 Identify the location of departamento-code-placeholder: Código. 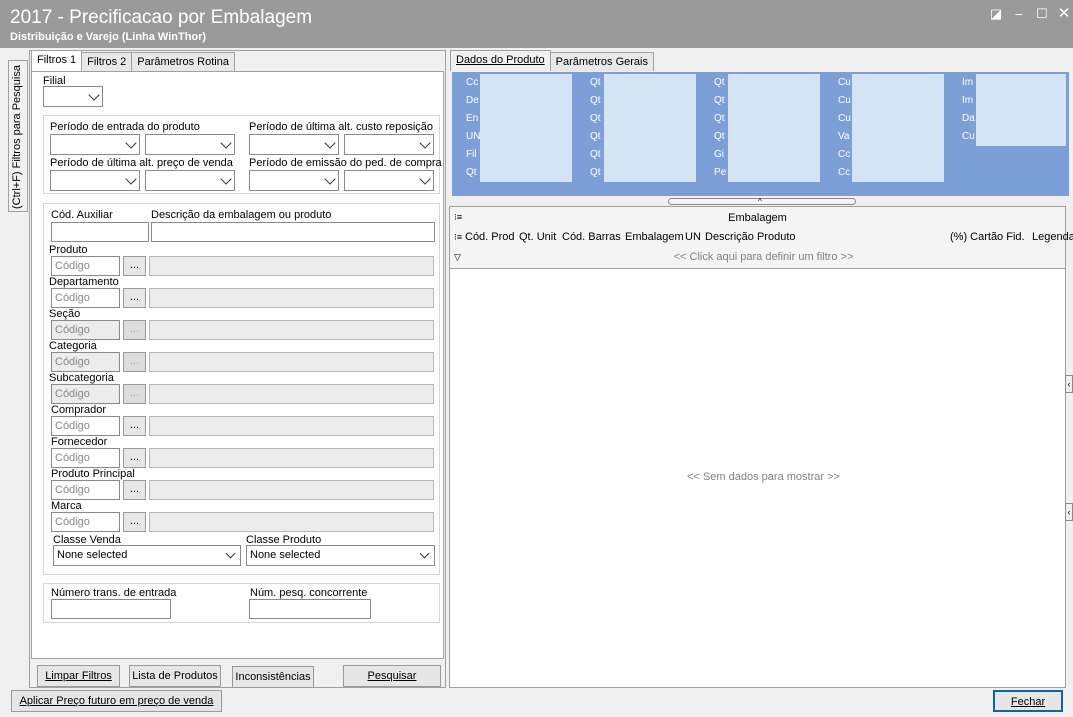
(72, 298).